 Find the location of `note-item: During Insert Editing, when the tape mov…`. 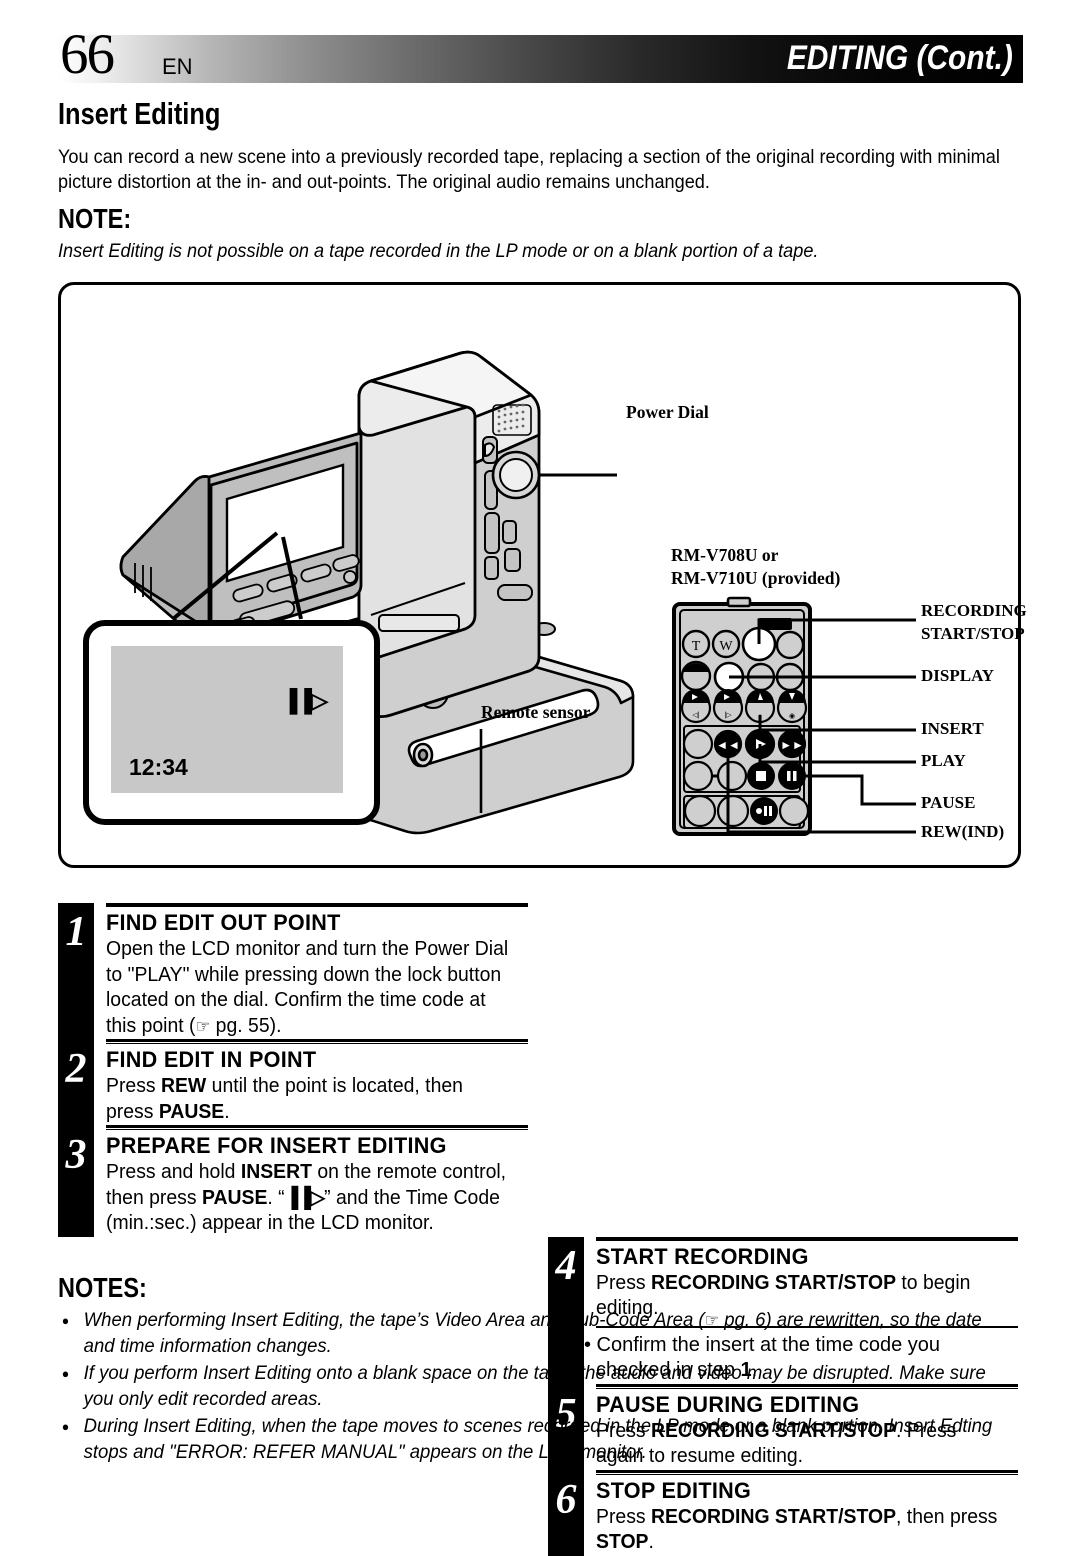

note-item: During Insert Editing, when the tape mov… is located at coordinates (538, 1439).